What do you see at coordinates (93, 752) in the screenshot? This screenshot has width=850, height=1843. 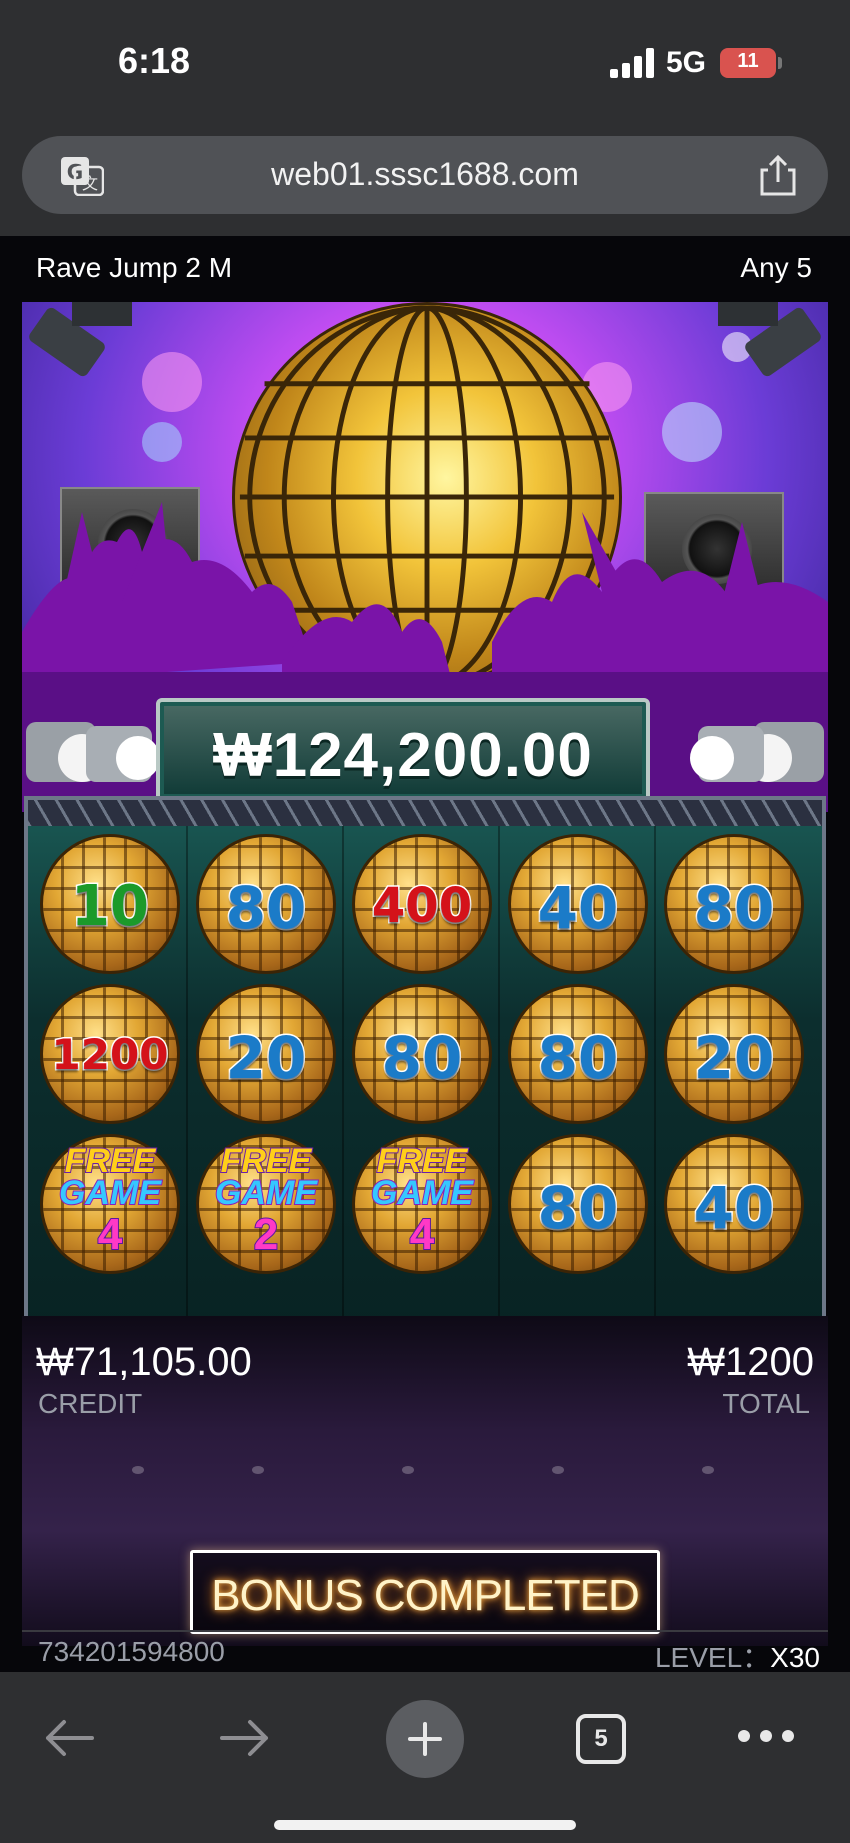 I see `stage-light-left` at bounding box center [93, 752].